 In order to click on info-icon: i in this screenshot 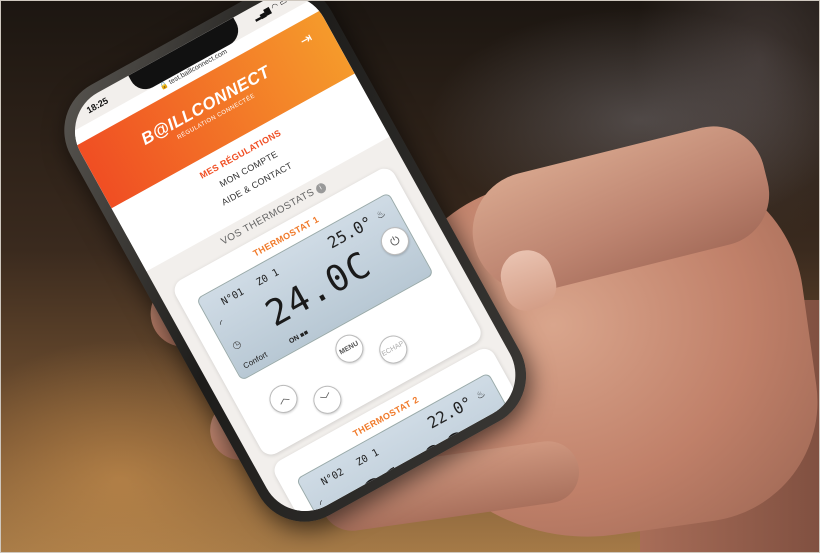, I will do `click(321, 188)`.